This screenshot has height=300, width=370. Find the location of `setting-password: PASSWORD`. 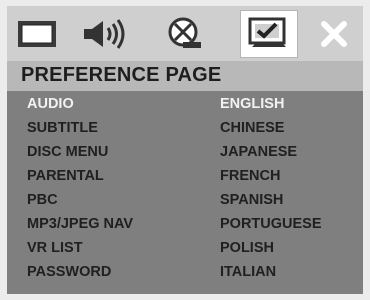

setting-password: PASSWORD is located at coordinates (69, 272).